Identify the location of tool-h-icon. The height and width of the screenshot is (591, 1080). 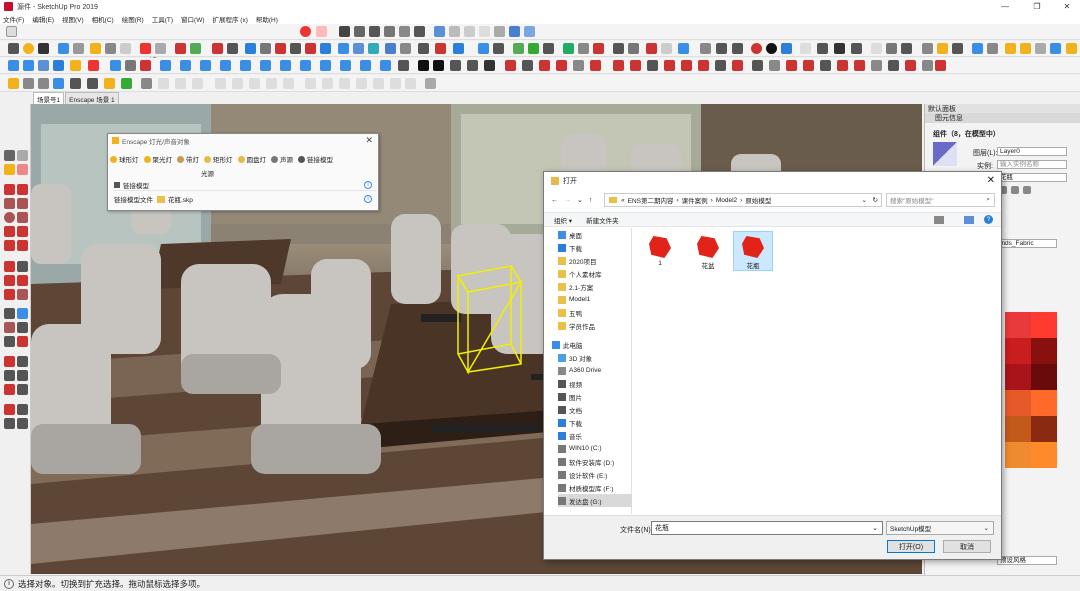
(635, 65).